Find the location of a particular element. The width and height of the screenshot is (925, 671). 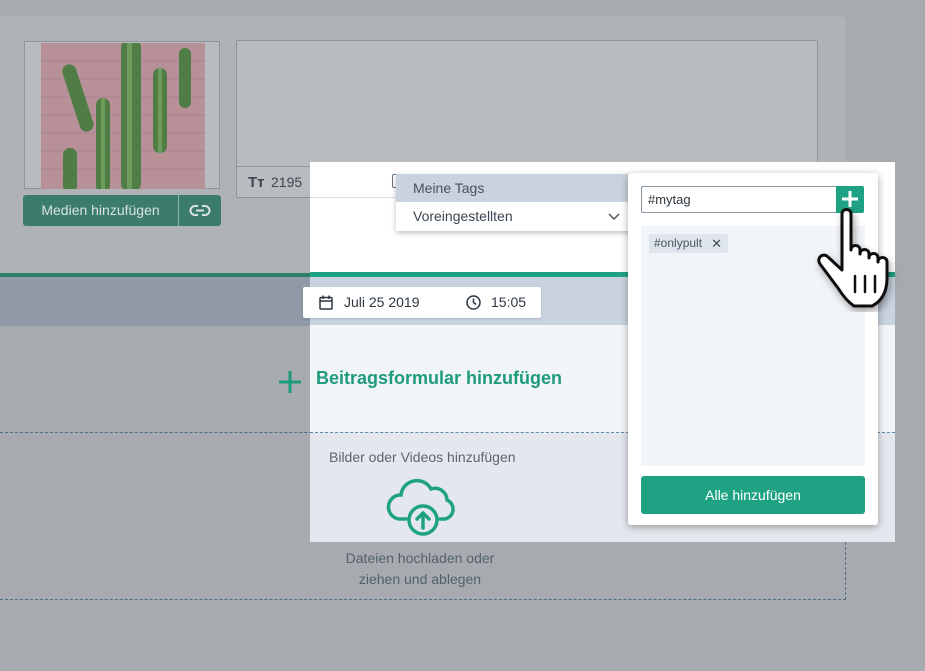

link-icon is located at coordinates (200, 210).